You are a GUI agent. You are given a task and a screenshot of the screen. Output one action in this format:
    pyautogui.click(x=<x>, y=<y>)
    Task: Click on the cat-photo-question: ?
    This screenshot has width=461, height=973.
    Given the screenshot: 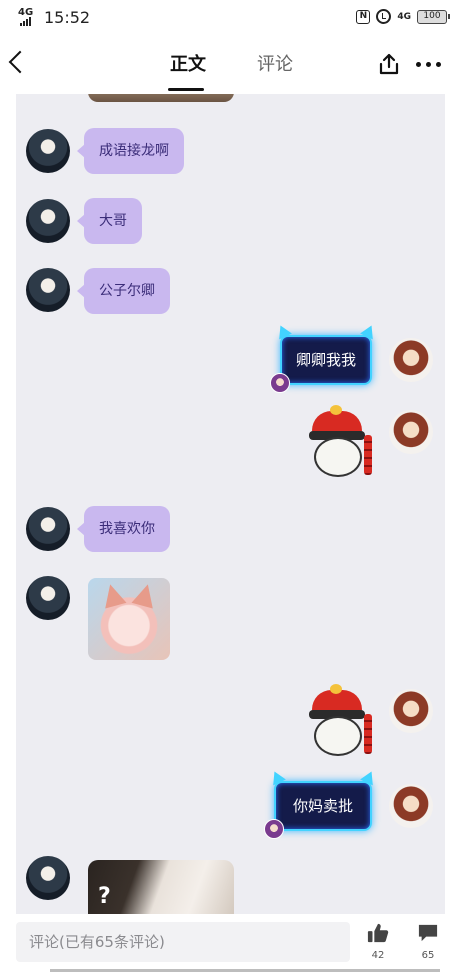 What is the action you would take?
    pyautogui.click(x=161, y=887)
    